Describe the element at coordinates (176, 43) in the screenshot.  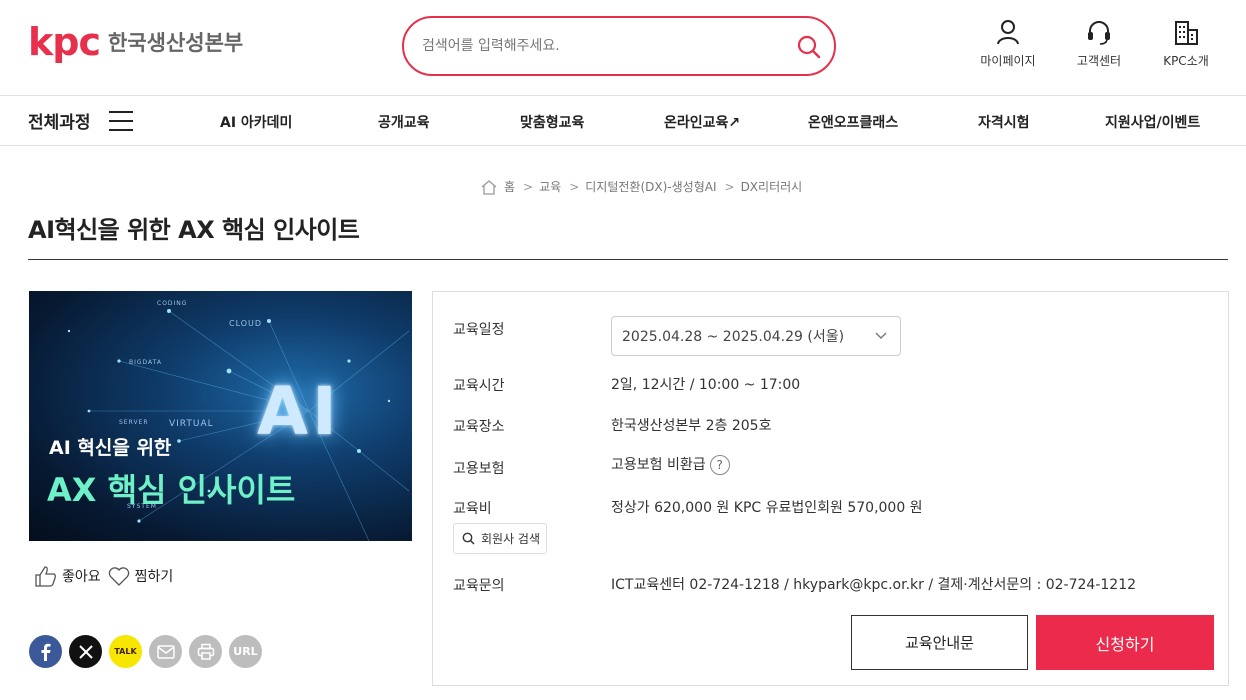
I see `logo-text: 한국생산성본부` at that location.